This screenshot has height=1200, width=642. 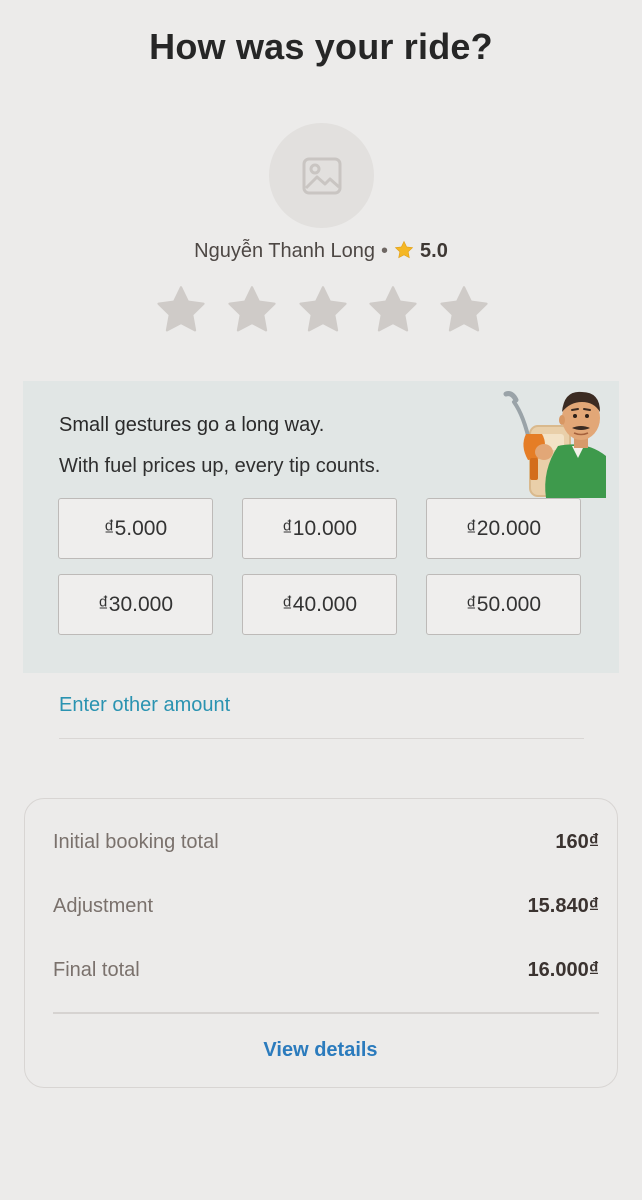 I want to click on rate-5-star-button, so click(x=464, y=310).